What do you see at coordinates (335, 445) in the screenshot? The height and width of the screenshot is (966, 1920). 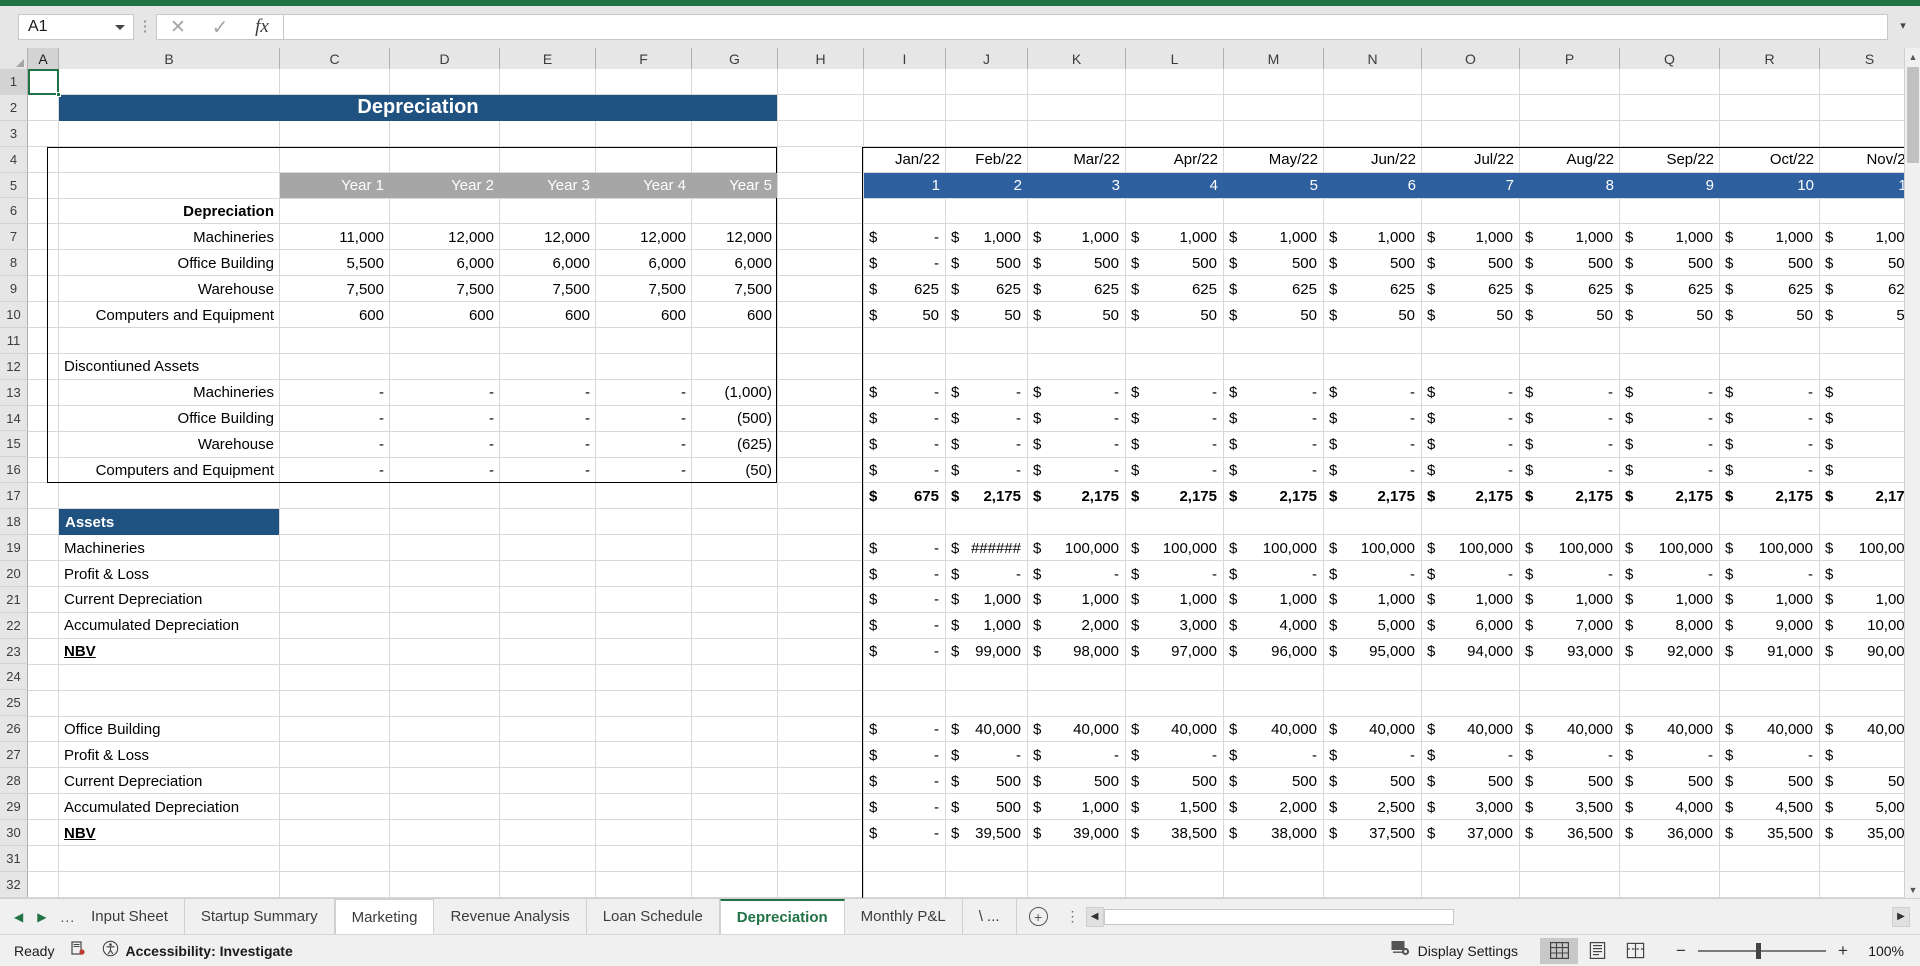 I see `discontinued-value-2-0: -` at bounding box center [335, 445].